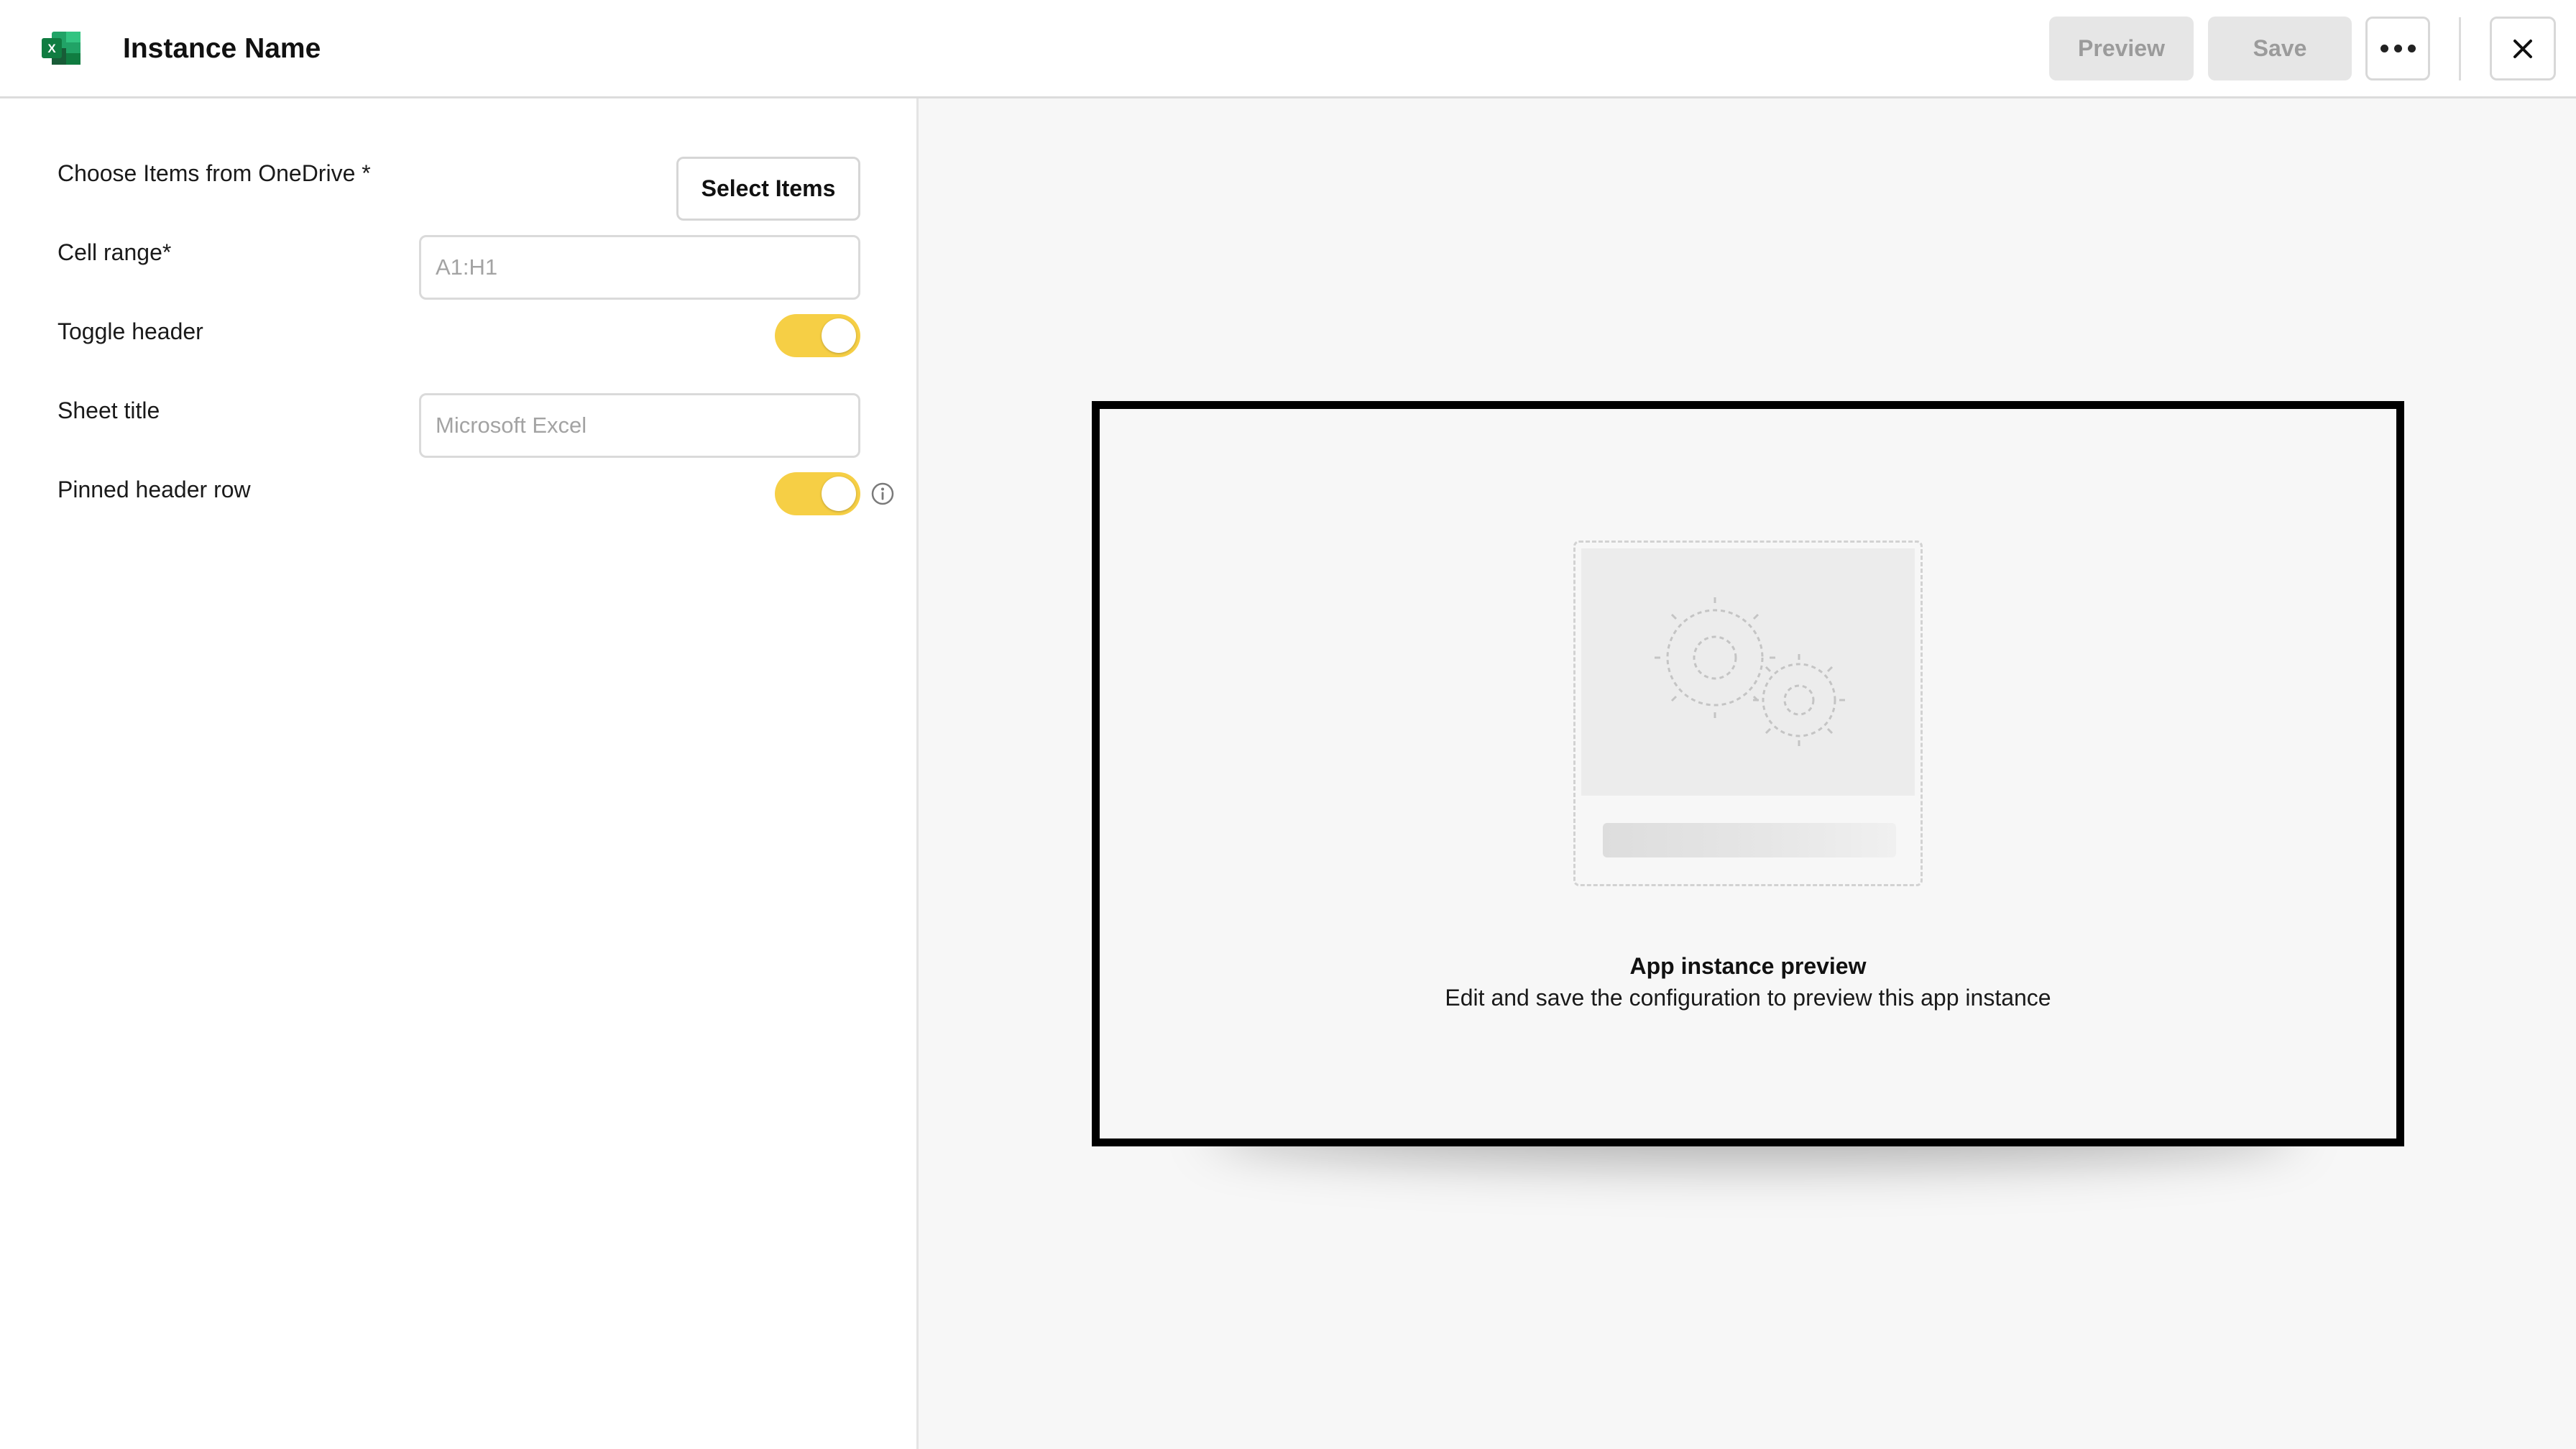 This screenshot has height=1449, width=2576. What do you see at coordinates (51, 48) in the screenshot?
I see `svg-text: X` at bounding box center [51, 48].